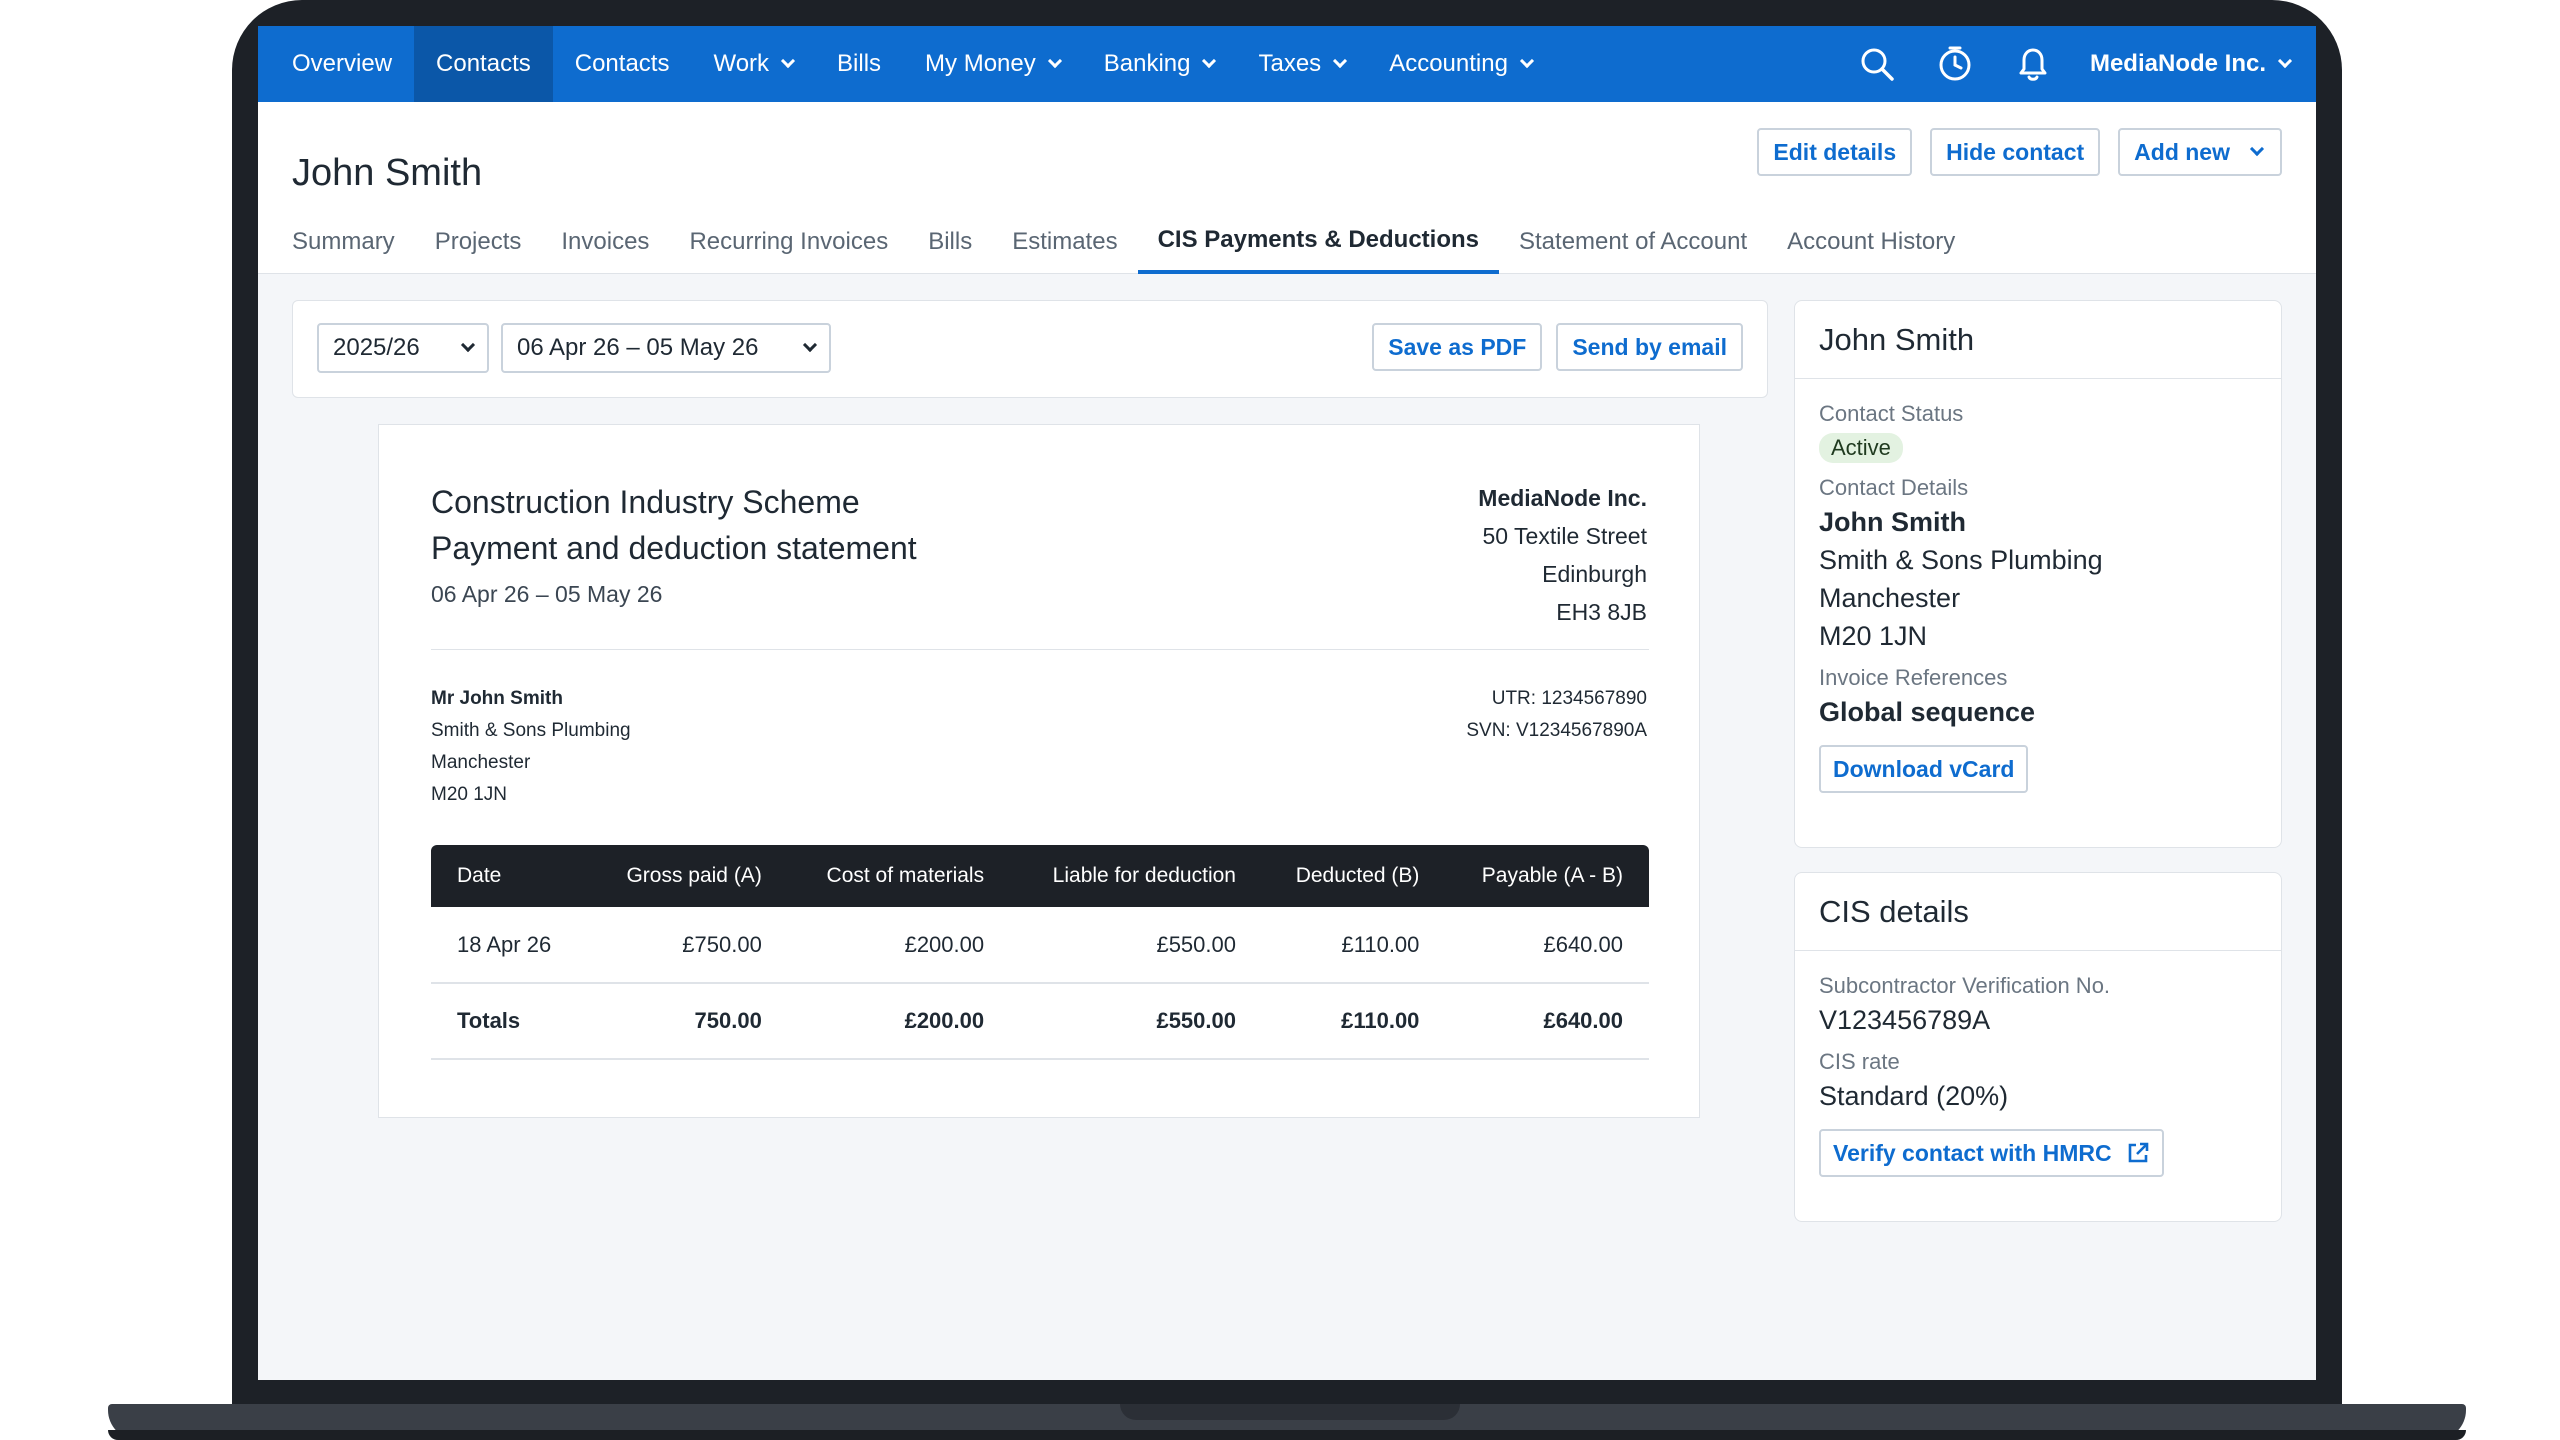 The width and height of the screenshot is (2560, 1440). What do you see at coordinates (1318, 242) in the screenshot?
I see `tab-cis-payments: CIS Payments & Deductions` at bounding box center [1318, 242].